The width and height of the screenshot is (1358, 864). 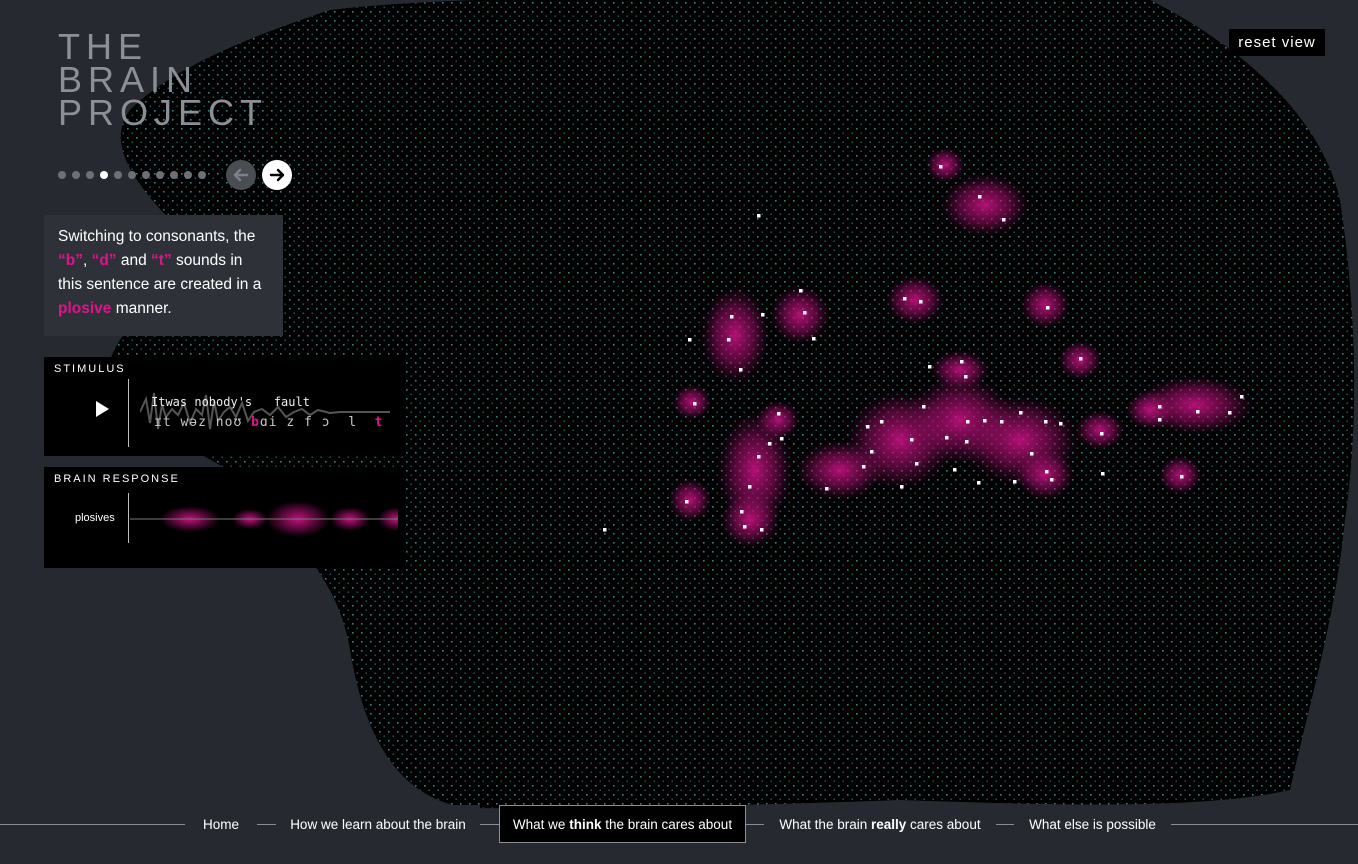 I want to click on caption-part: ,, so click(x=87, y=260).